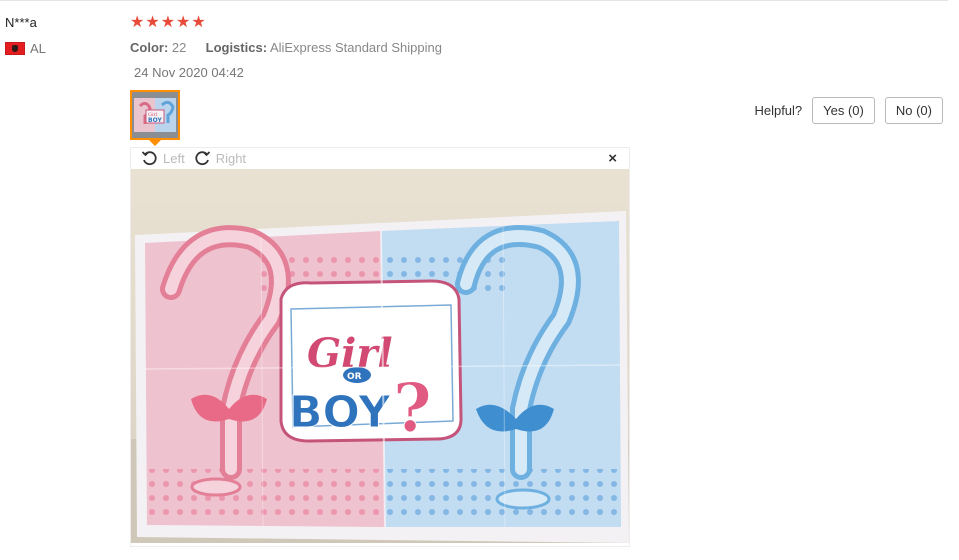 The image size is (959, 560). I want to click on helpful-yes-button: Yes (0), so click(843, 110).